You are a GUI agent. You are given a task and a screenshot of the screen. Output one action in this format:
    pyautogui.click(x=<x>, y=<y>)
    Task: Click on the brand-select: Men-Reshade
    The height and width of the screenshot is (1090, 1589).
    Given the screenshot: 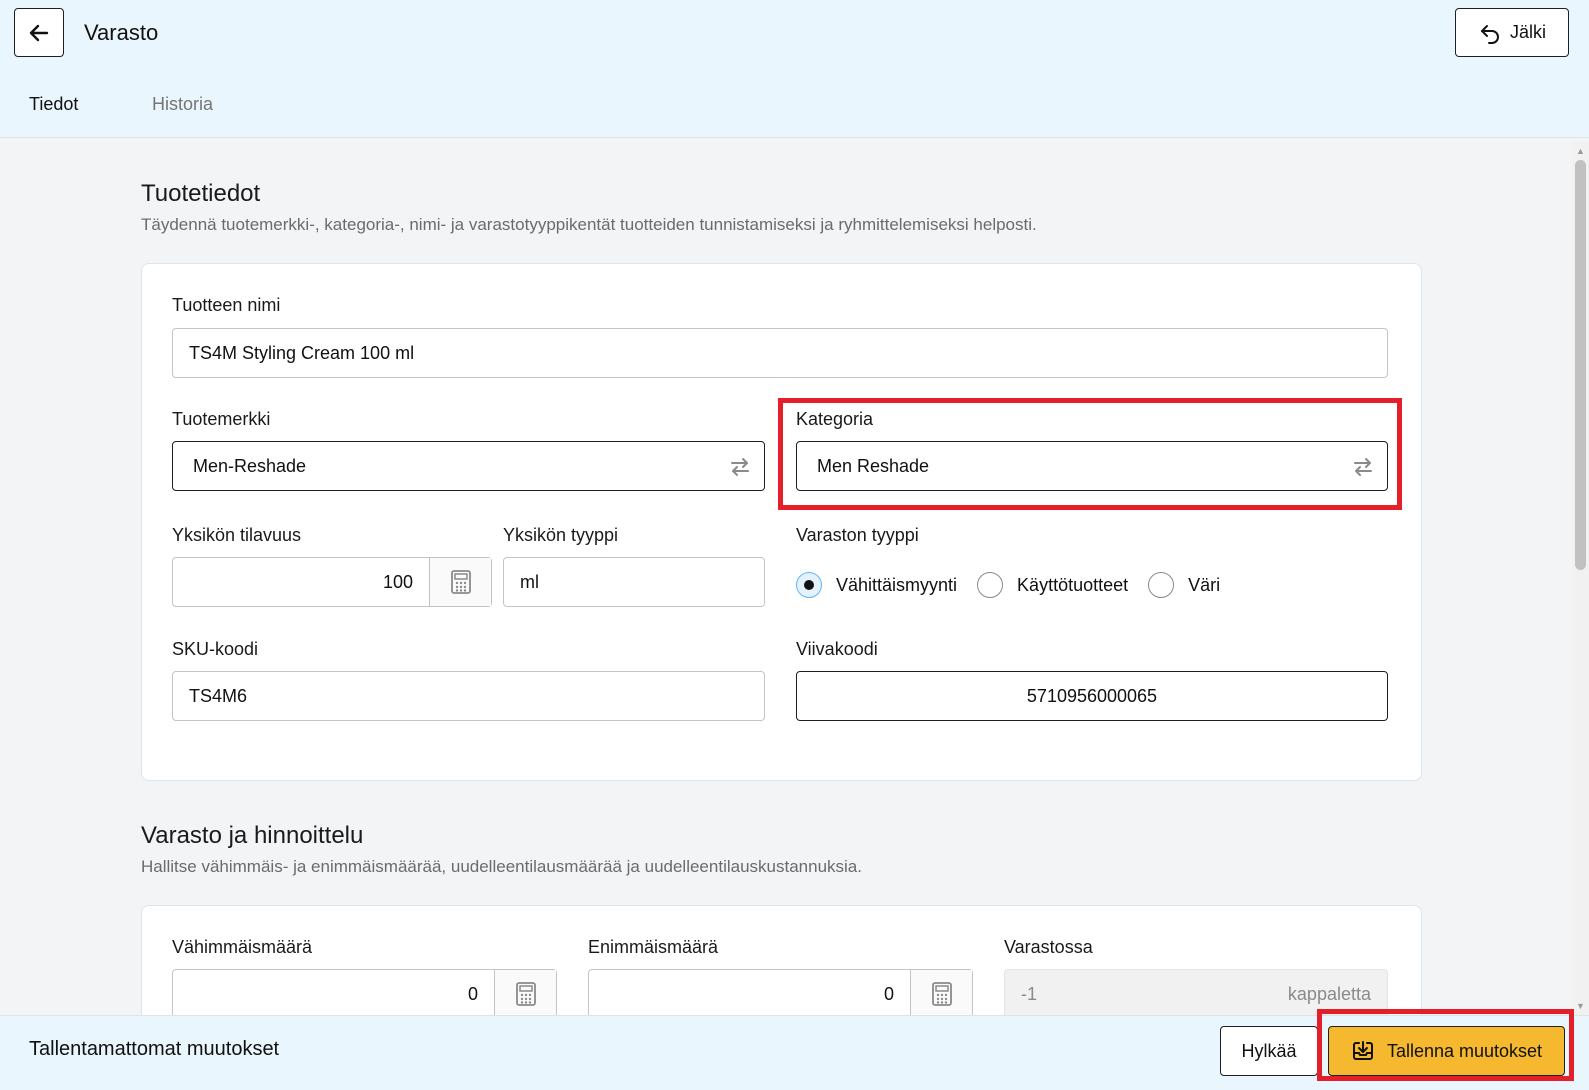 What is the action you would take?
    pyautogui.click(x=468, y=466)
    